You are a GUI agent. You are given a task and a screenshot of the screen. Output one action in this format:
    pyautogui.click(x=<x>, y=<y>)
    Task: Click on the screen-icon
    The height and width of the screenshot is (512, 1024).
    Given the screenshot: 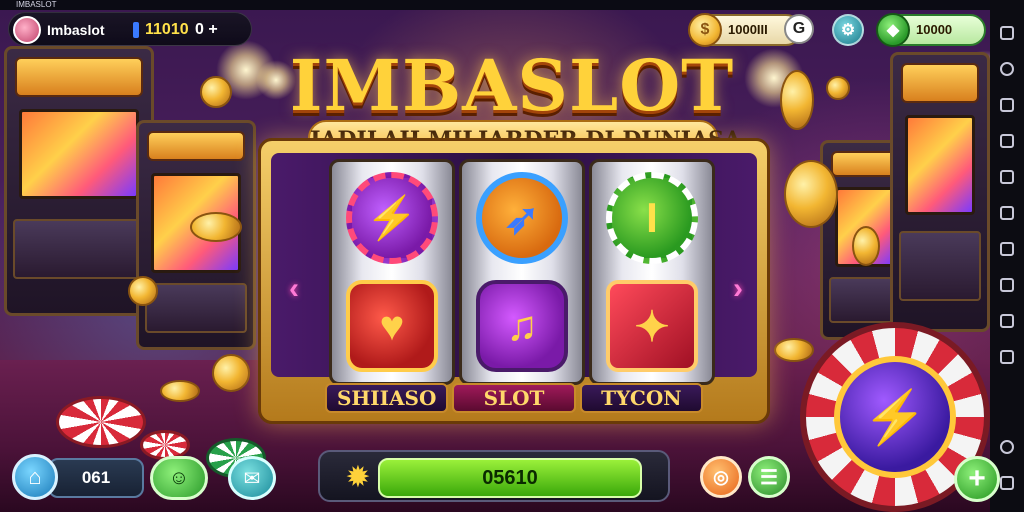 What is the action you would take?
    pyautogui.click(x=1007, y=141)
    